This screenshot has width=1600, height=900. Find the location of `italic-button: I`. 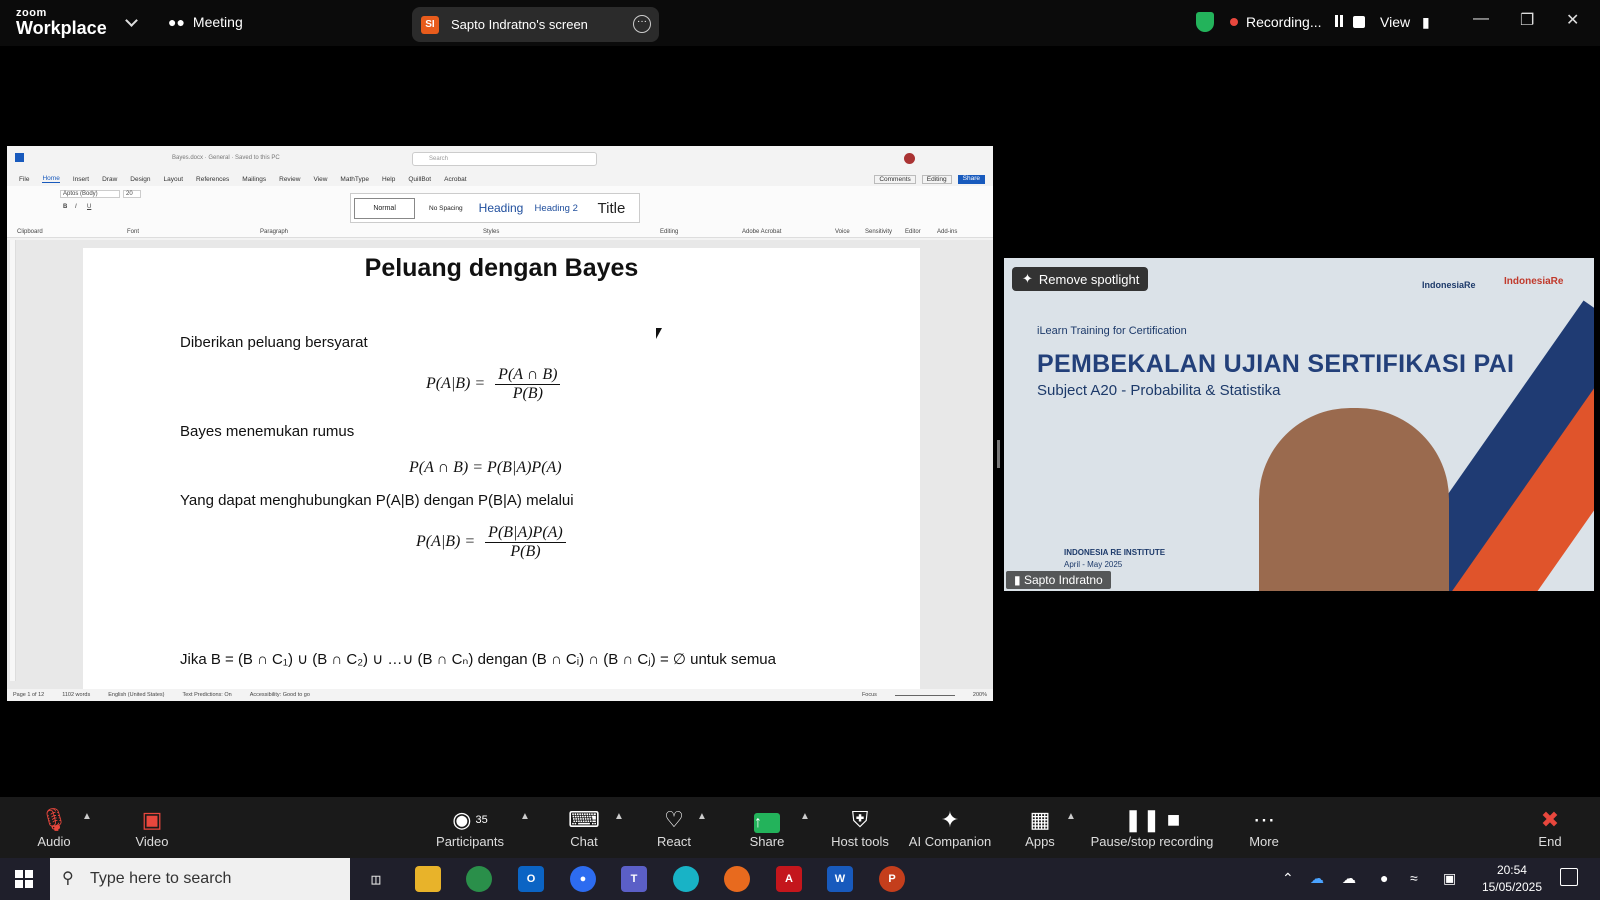

italic-button: I is located at coordinates (76, 207).